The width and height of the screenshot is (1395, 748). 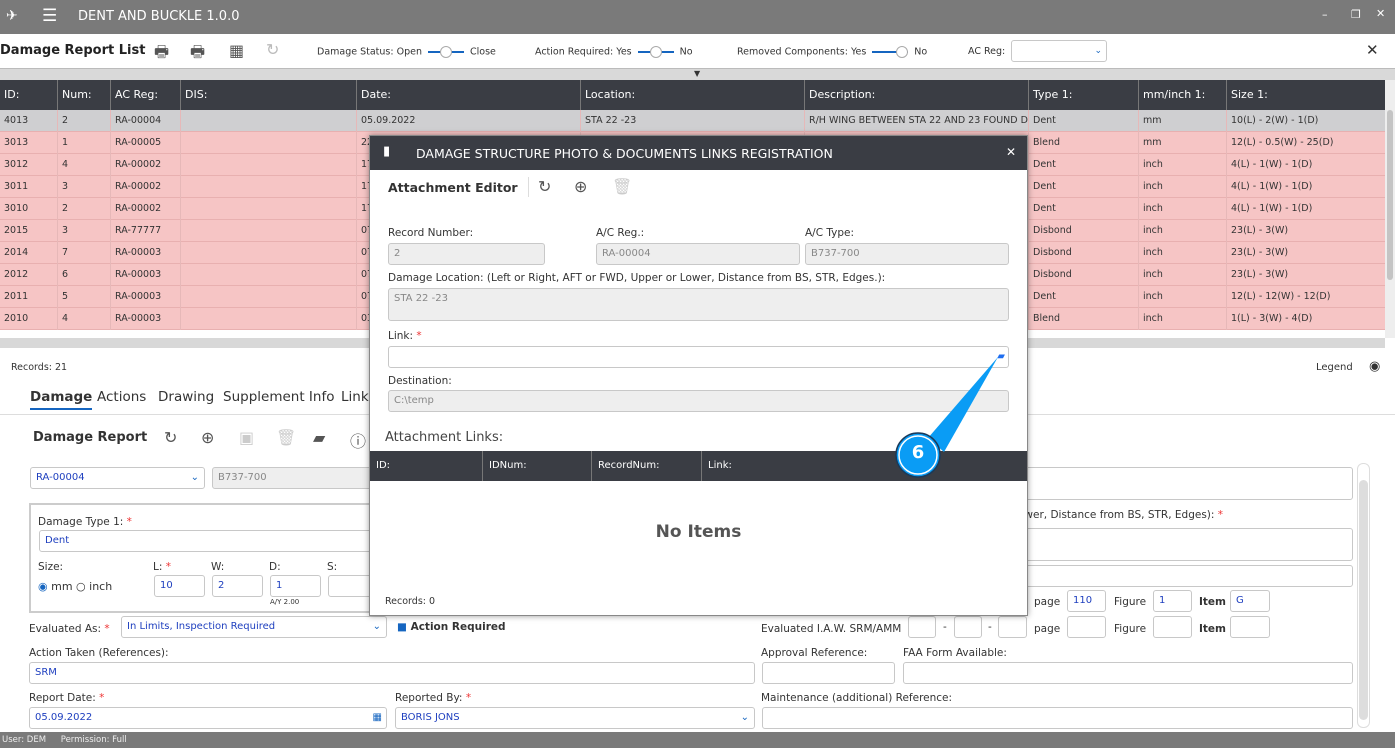 What do you see at coordinates (278, 397) in the screenshot?
I see `tab-supplement-info: Supplement Info` at bounding box center [278, 397].